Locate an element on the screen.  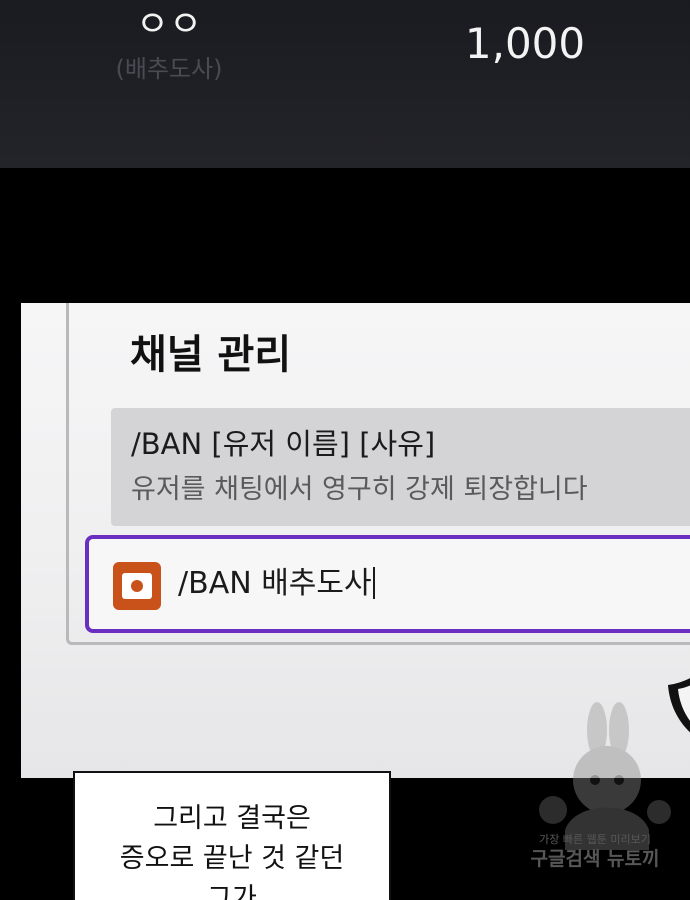
bubble-line-1: 그리고 결국은 is located at coordinates (232, 818).